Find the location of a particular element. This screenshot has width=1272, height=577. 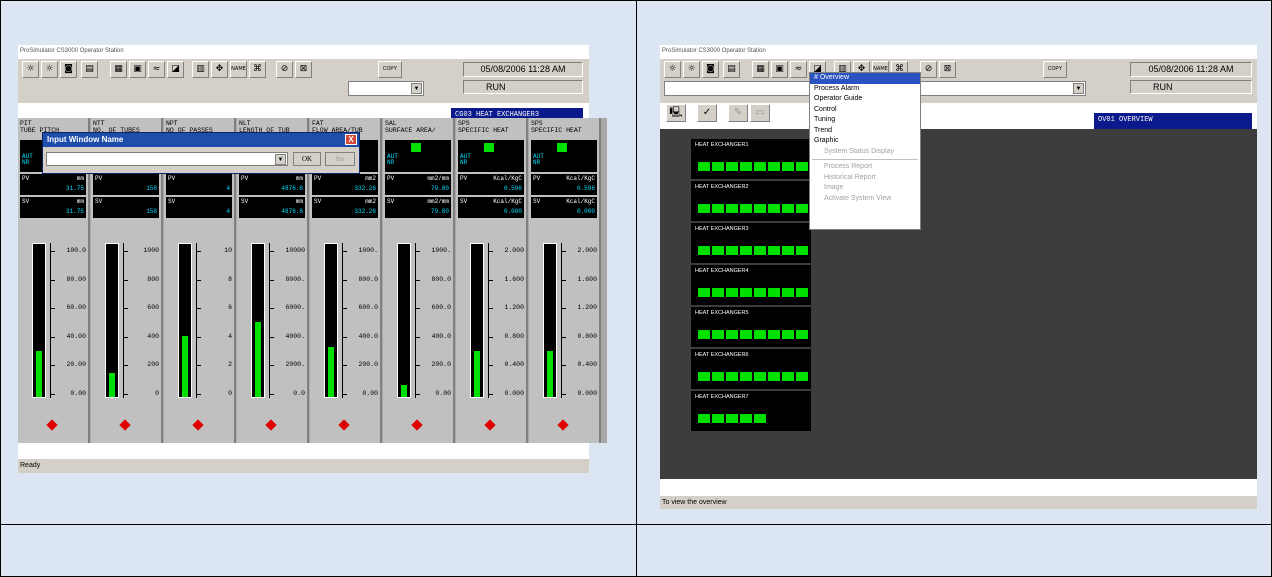

heat-exchanger-label: HEAT EXCHANGER5 is located at coordinates (722, 313).